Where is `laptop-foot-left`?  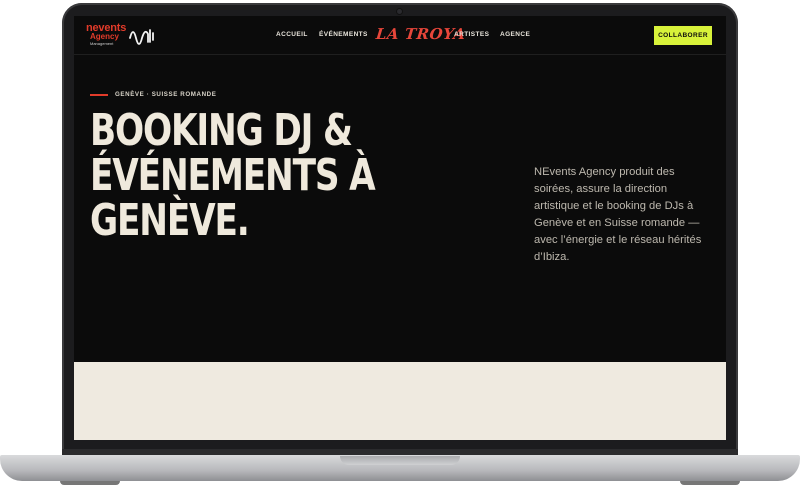 laptop-foot-left is located at coordinates (90, 483).